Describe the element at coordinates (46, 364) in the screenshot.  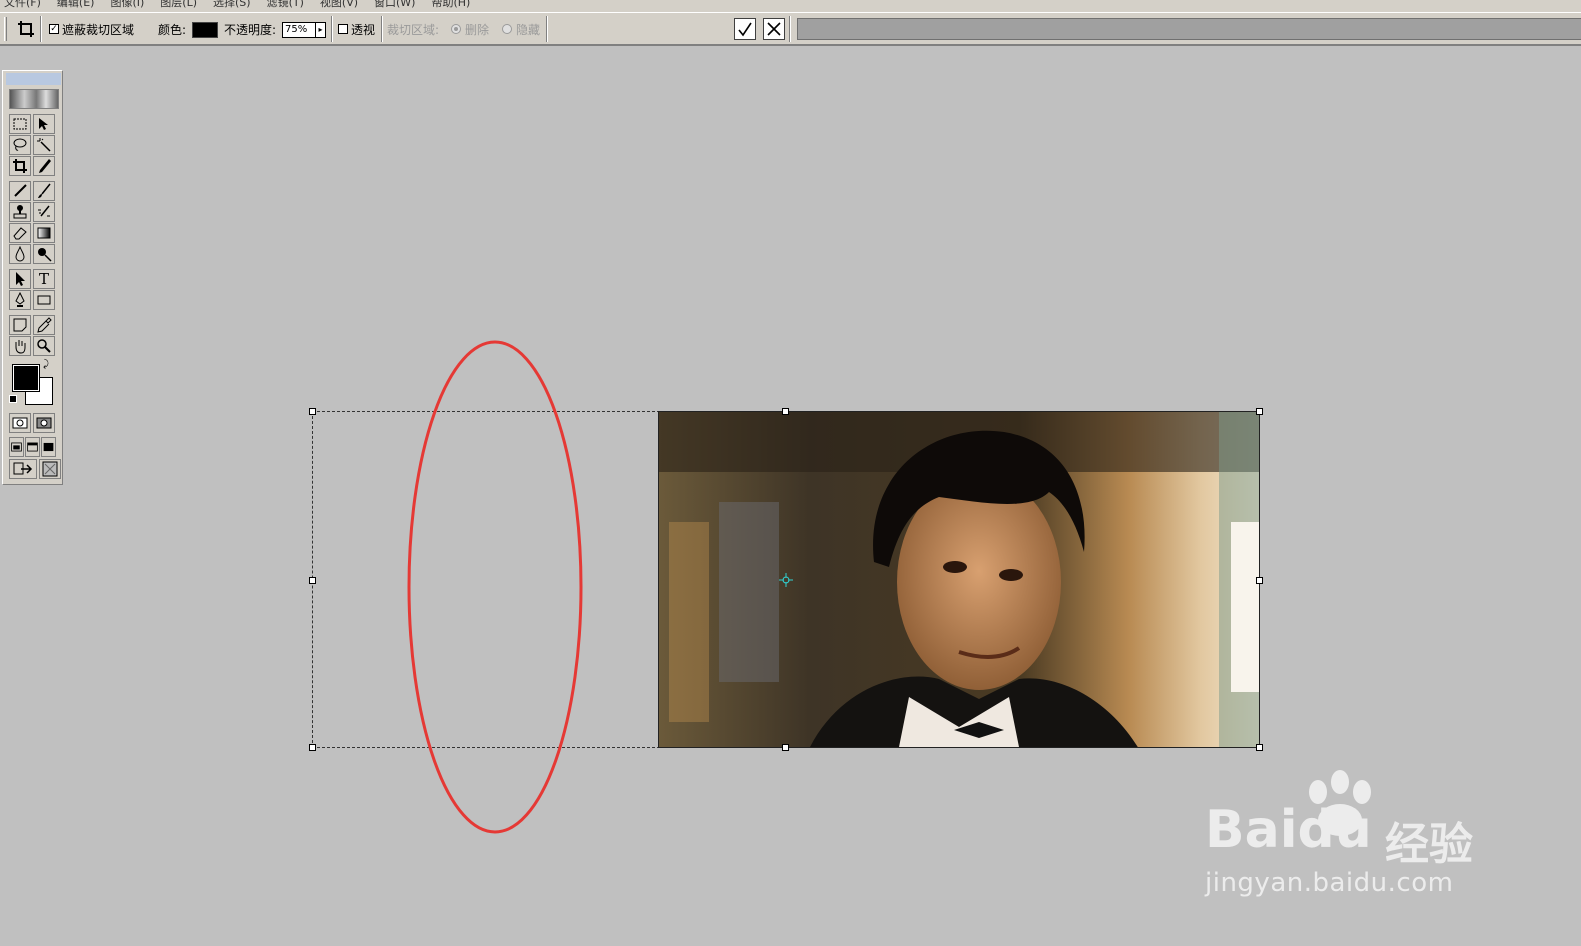
I see `swap-colors-icon: ⤸` at that location.